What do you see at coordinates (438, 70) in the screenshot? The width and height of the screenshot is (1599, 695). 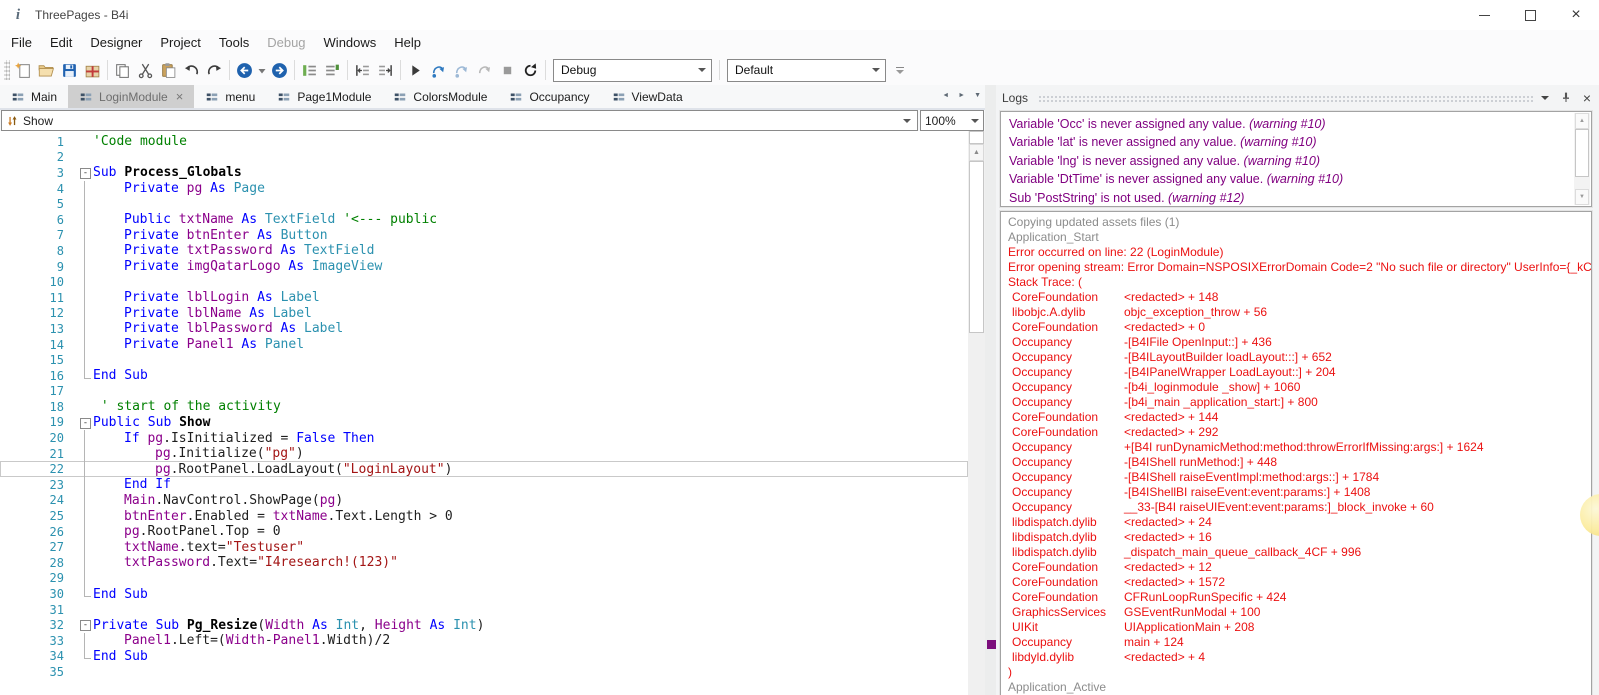 I see `step-into-icon` at bounding box center [438, 70].